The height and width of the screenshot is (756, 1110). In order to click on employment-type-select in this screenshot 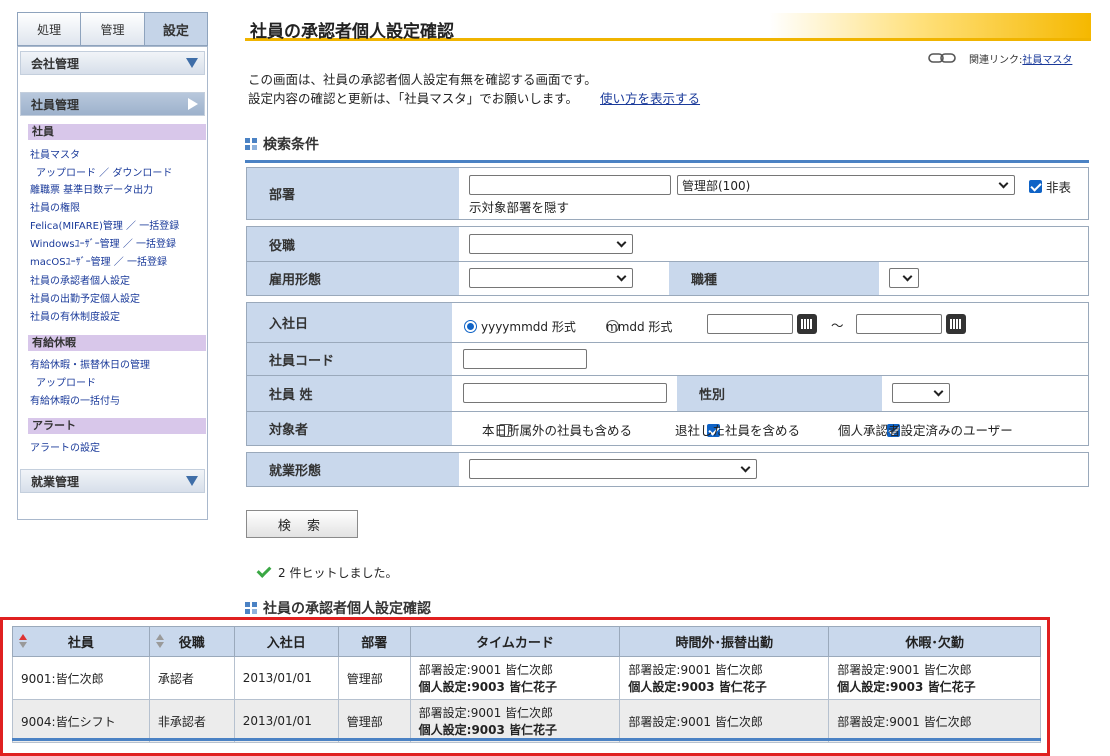, I will do `click(551, 278)`.